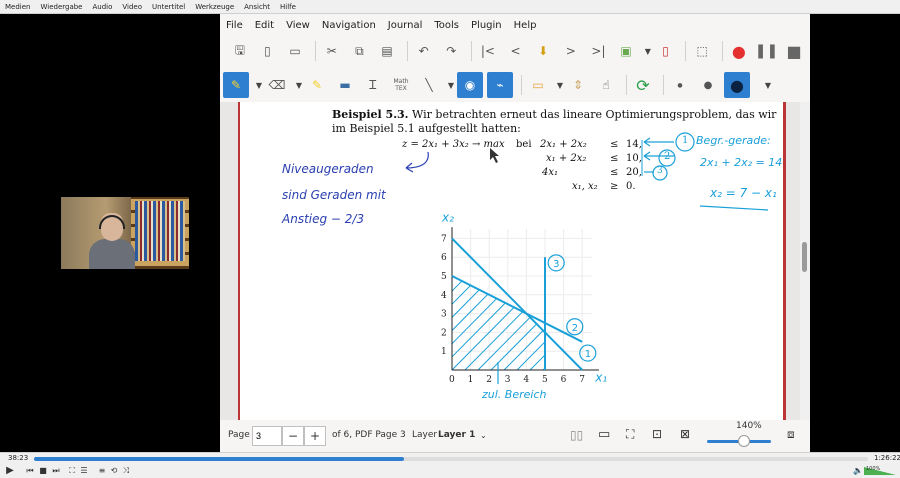 This screenshot has height=478, width=900. Describe the element at coordinates (373, 85) in the screenshot. I see `text-icon: Ꮖ` at that location.